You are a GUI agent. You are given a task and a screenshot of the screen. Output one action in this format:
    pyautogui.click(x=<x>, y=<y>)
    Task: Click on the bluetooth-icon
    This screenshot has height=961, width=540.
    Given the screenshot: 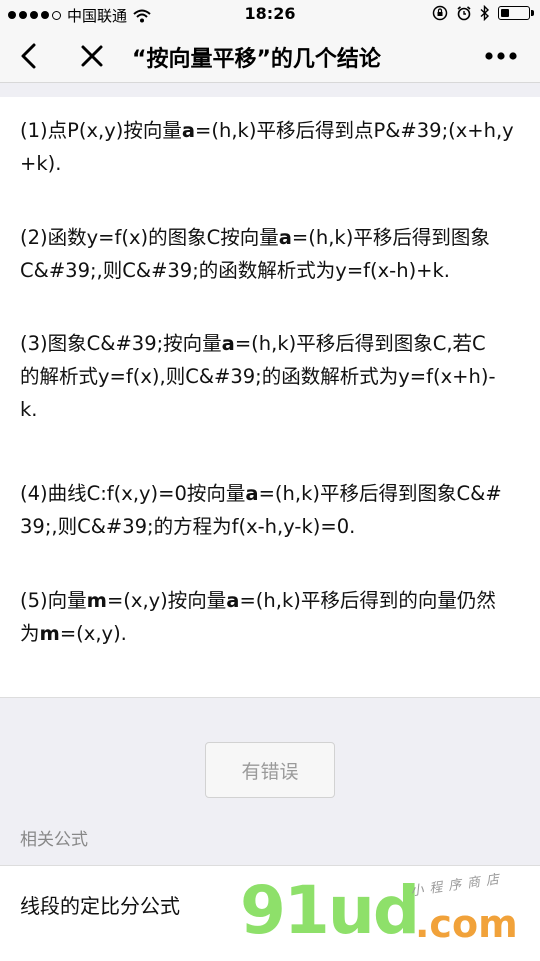 What is the action you would take?
    pyautogui.click(x=485, y=13)
    